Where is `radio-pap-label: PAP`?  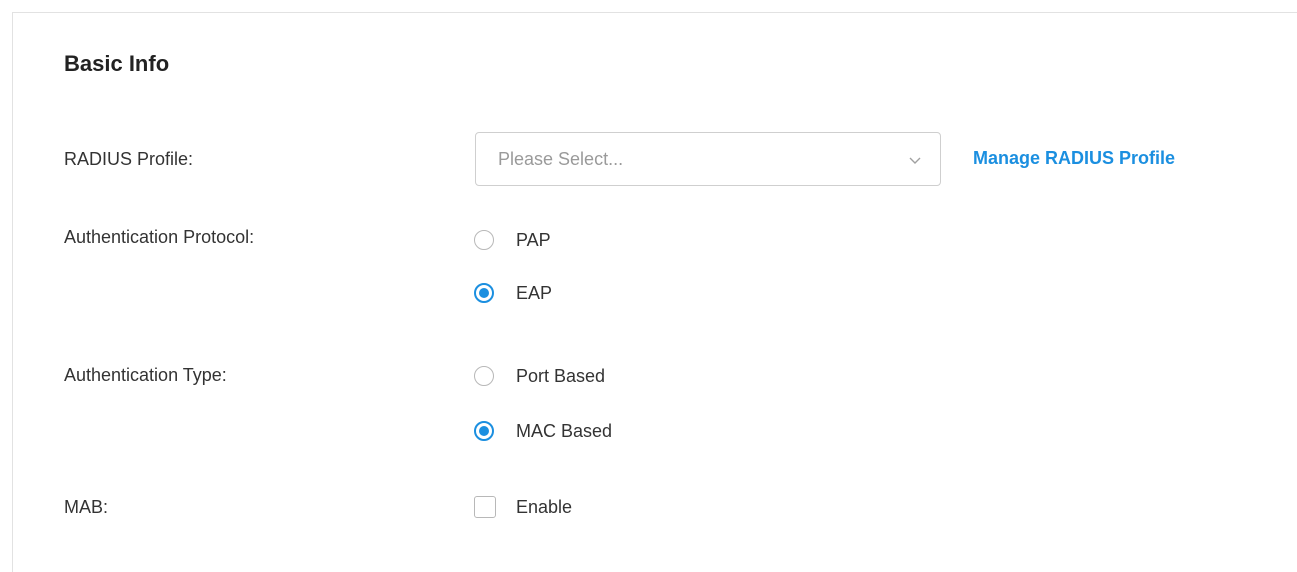
radio-pap-label: PAP is located at coordinates (533, 239).